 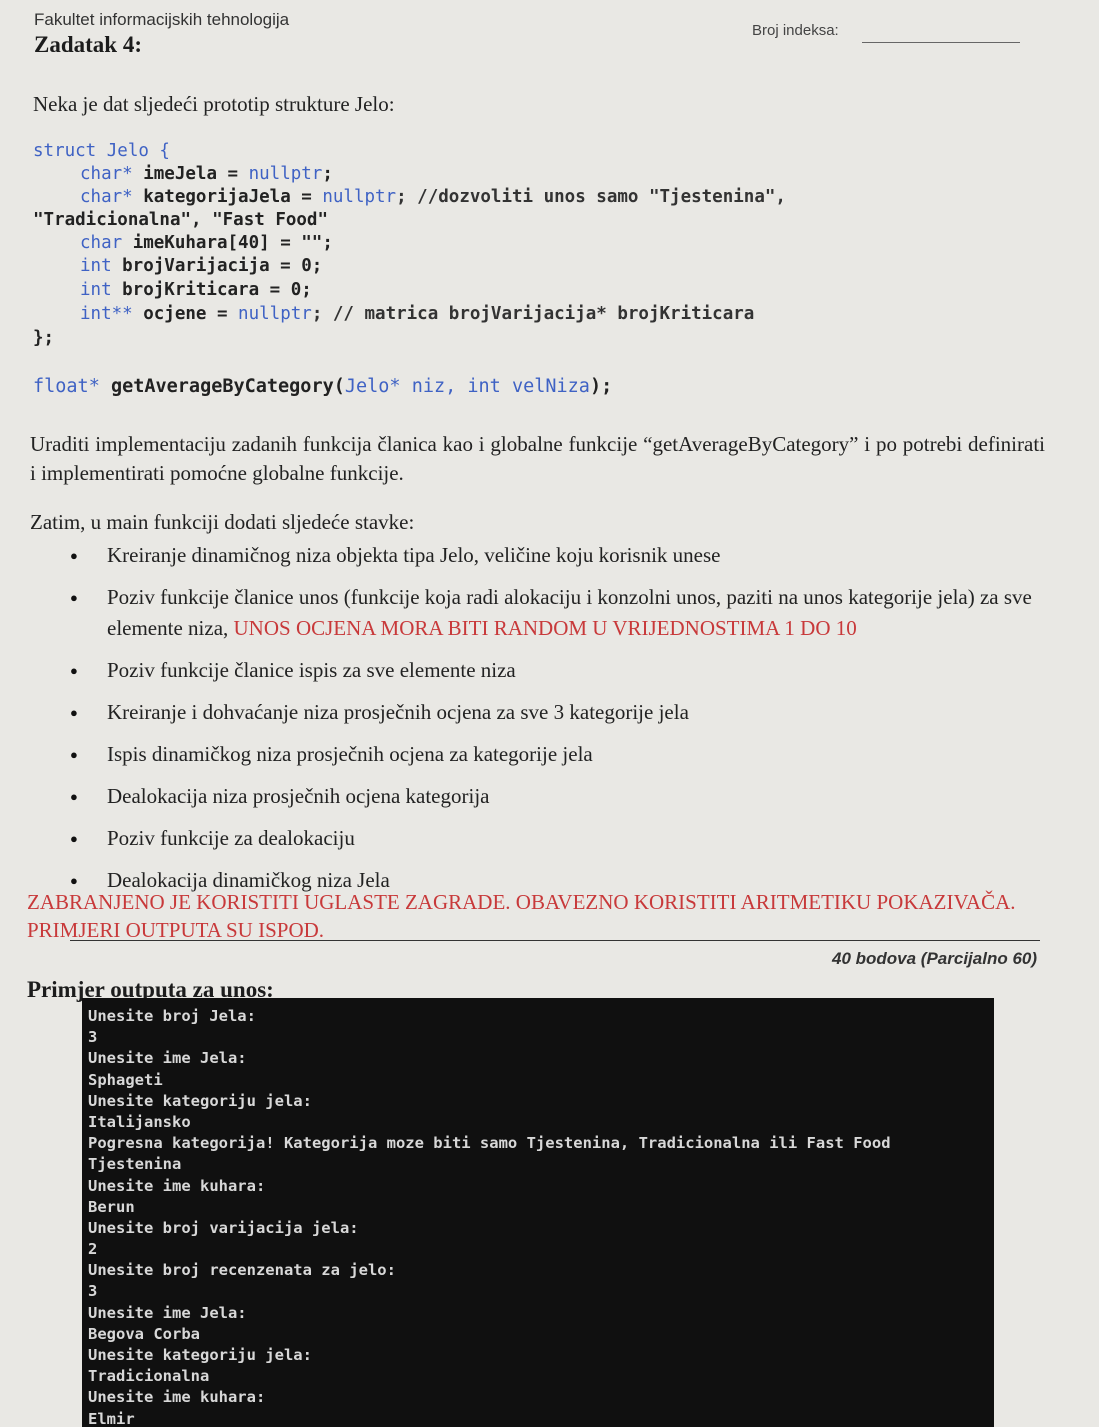 I want to click on code-type: Jelo*, so click(x=372, y=386).